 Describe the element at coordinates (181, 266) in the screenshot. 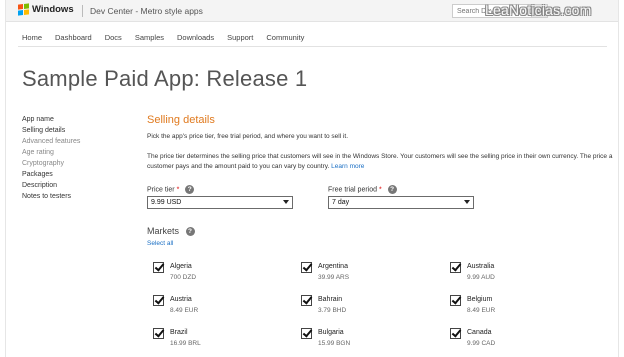

I see `market-name: Algeria` at that location.